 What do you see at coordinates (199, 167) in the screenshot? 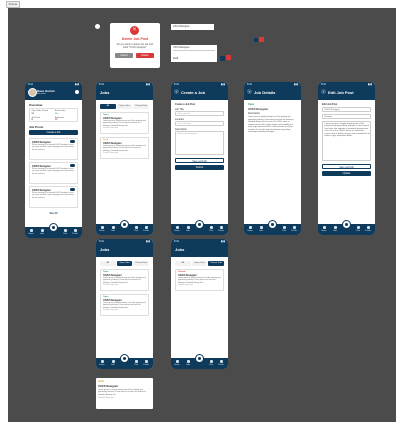
I see `submit-button: Submit` at bounding box center [199, 167].